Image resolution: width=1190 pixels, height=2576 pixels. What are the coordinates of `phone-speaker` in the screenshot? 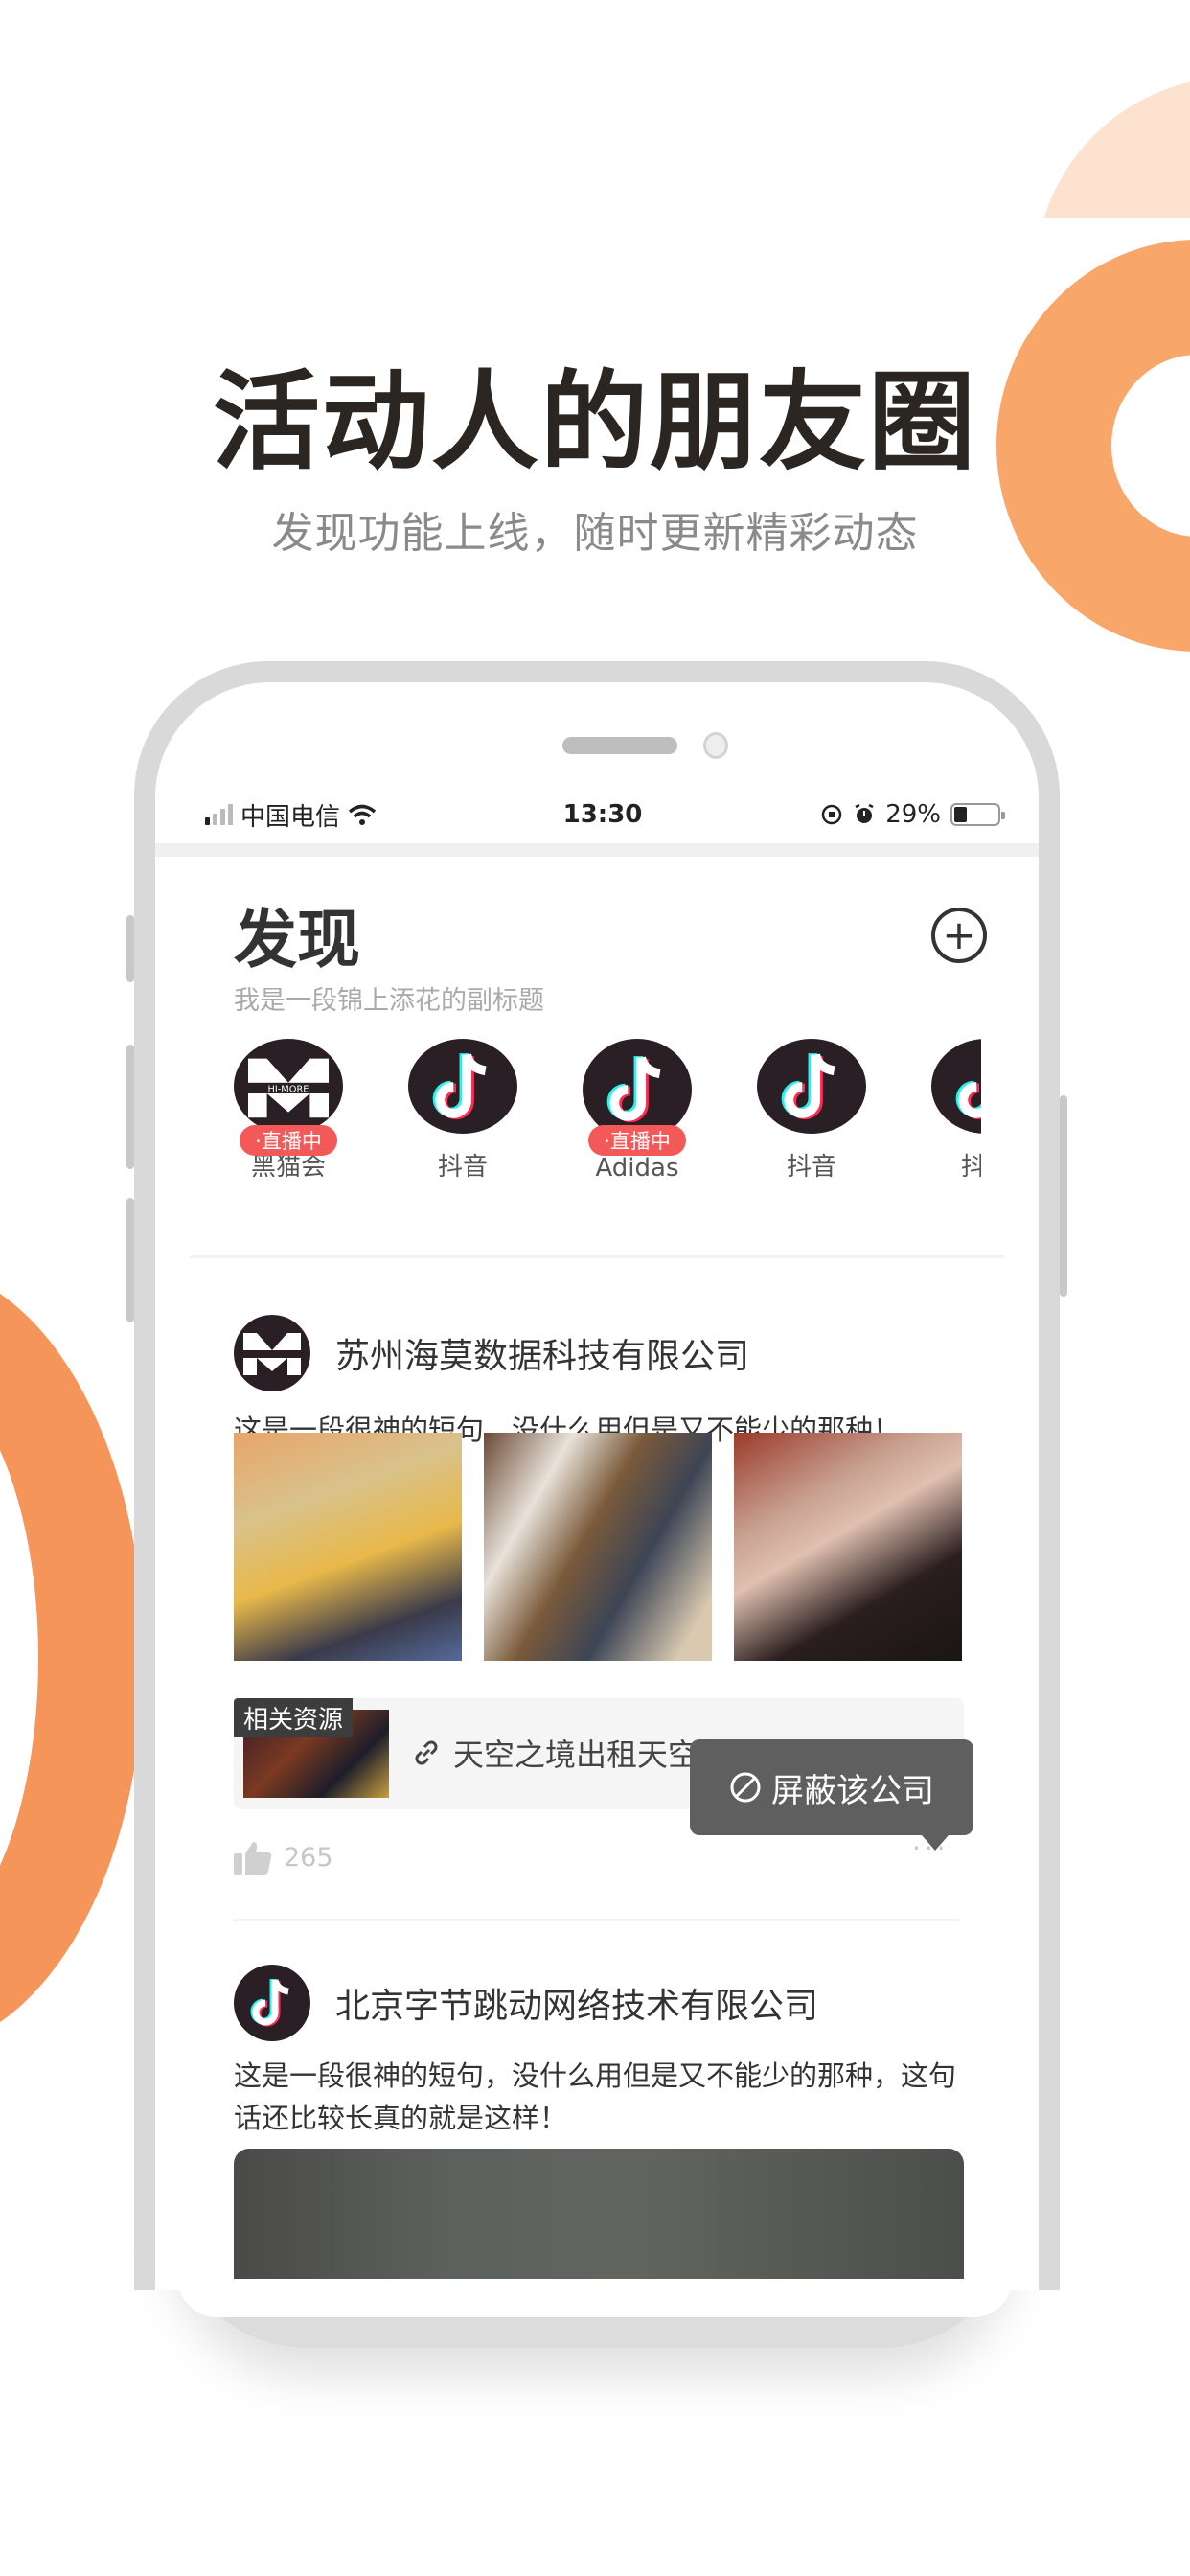 It's located at (620, 745).